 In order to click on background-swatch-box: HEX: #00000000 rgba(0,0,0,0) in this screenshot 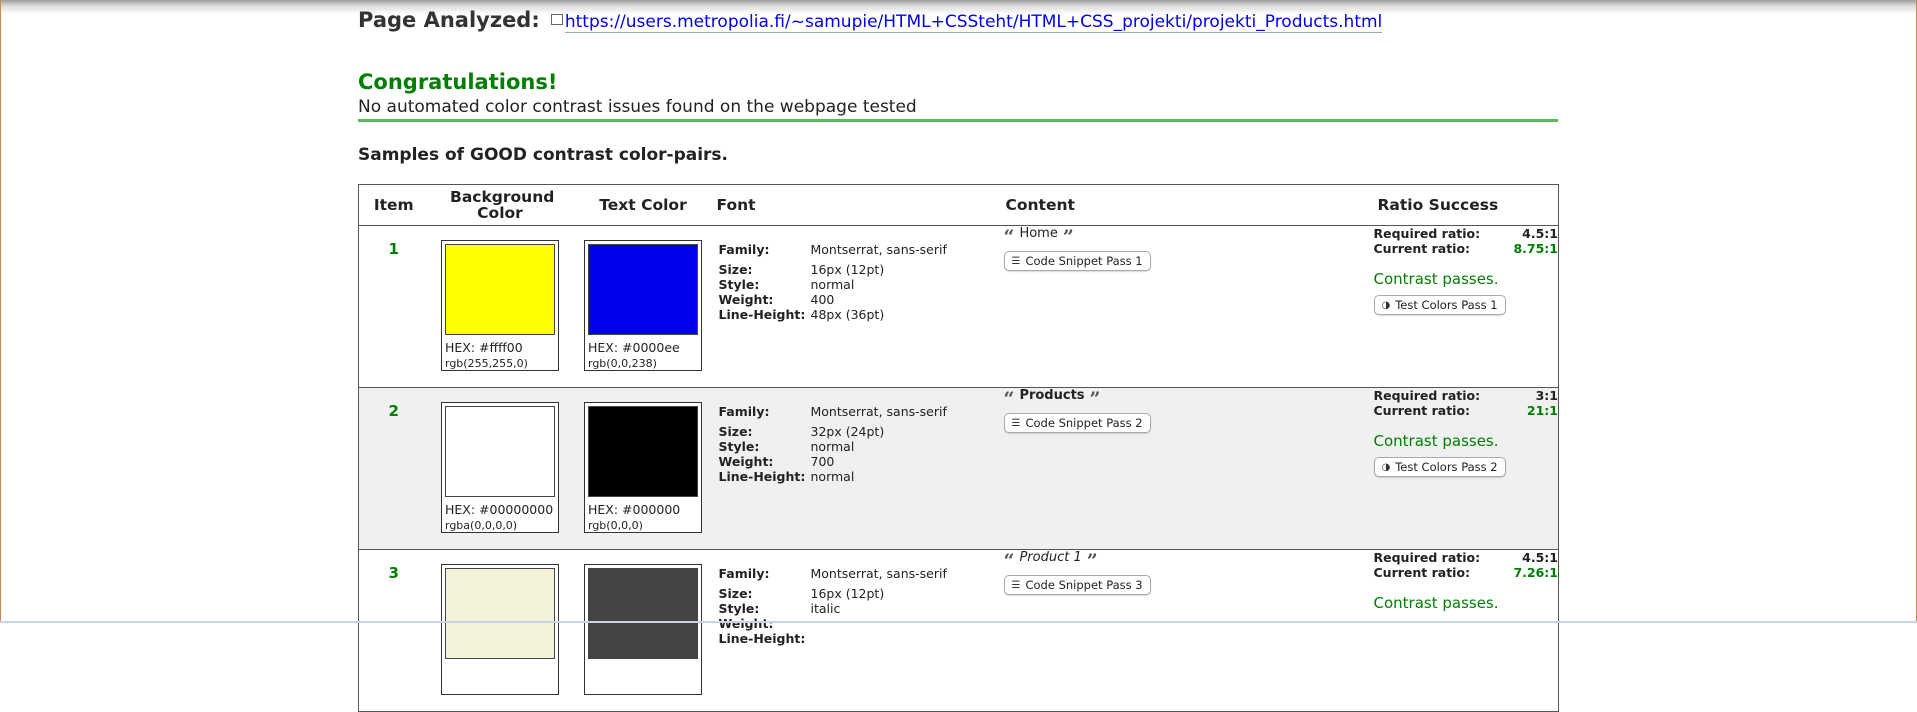, I will do `click(500, 467)`.